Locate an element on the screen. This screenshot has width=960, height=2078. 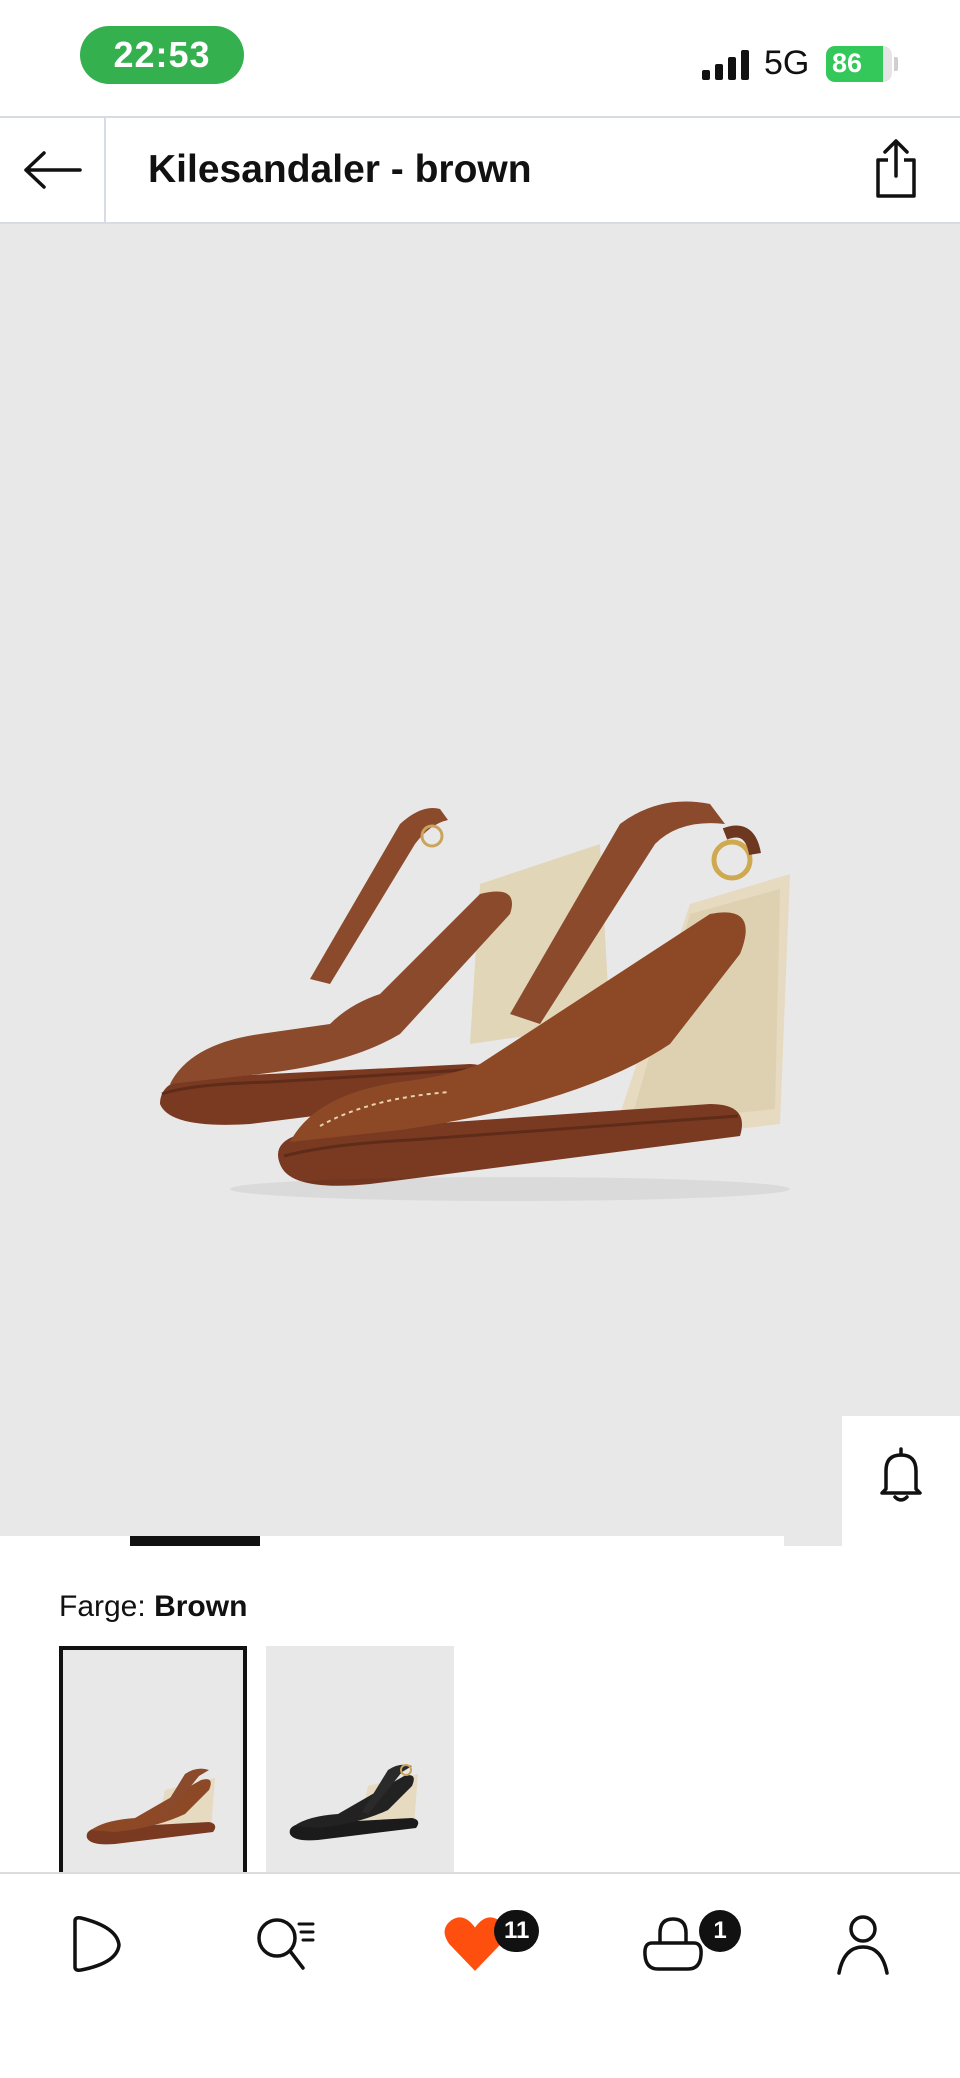
favorites-count-badge: 11 is located at coordinates (517, 1931).